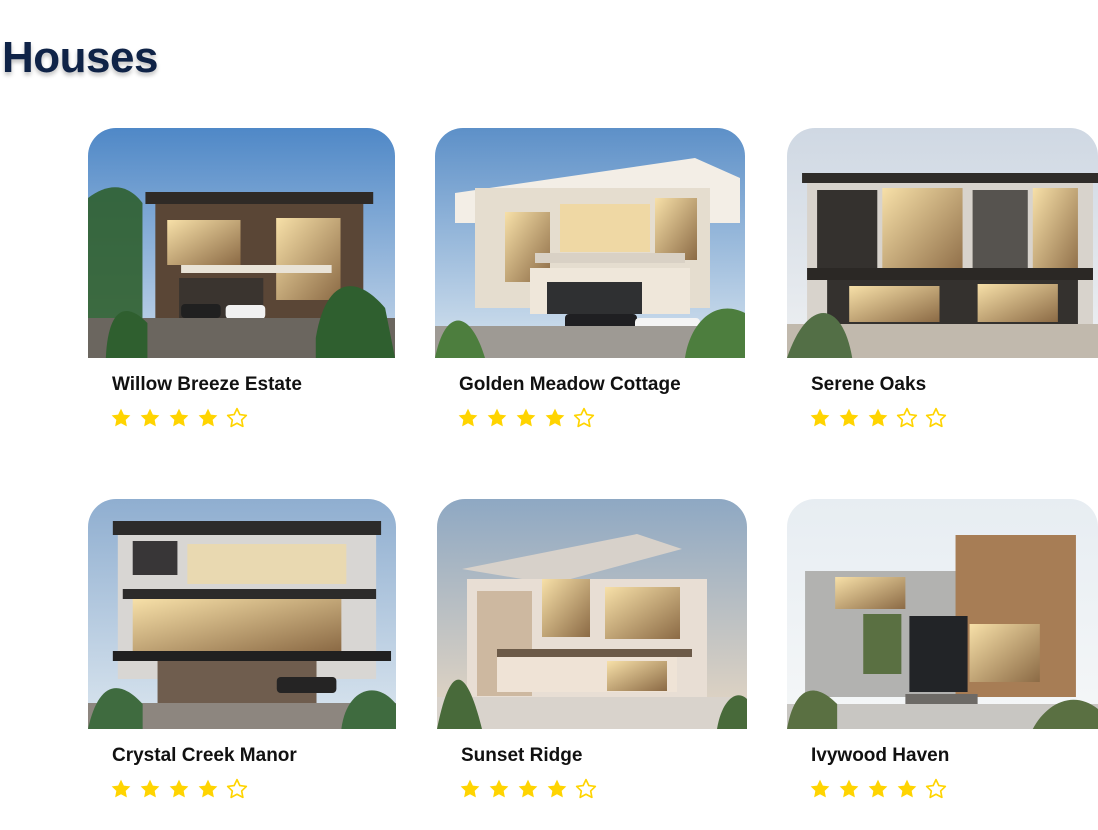 Image resolution: width=1098 pixels, height=830 pixels. Describe the element at coordinates (80, 57) in the screenshot. I see `page-title: Houses` at that location.